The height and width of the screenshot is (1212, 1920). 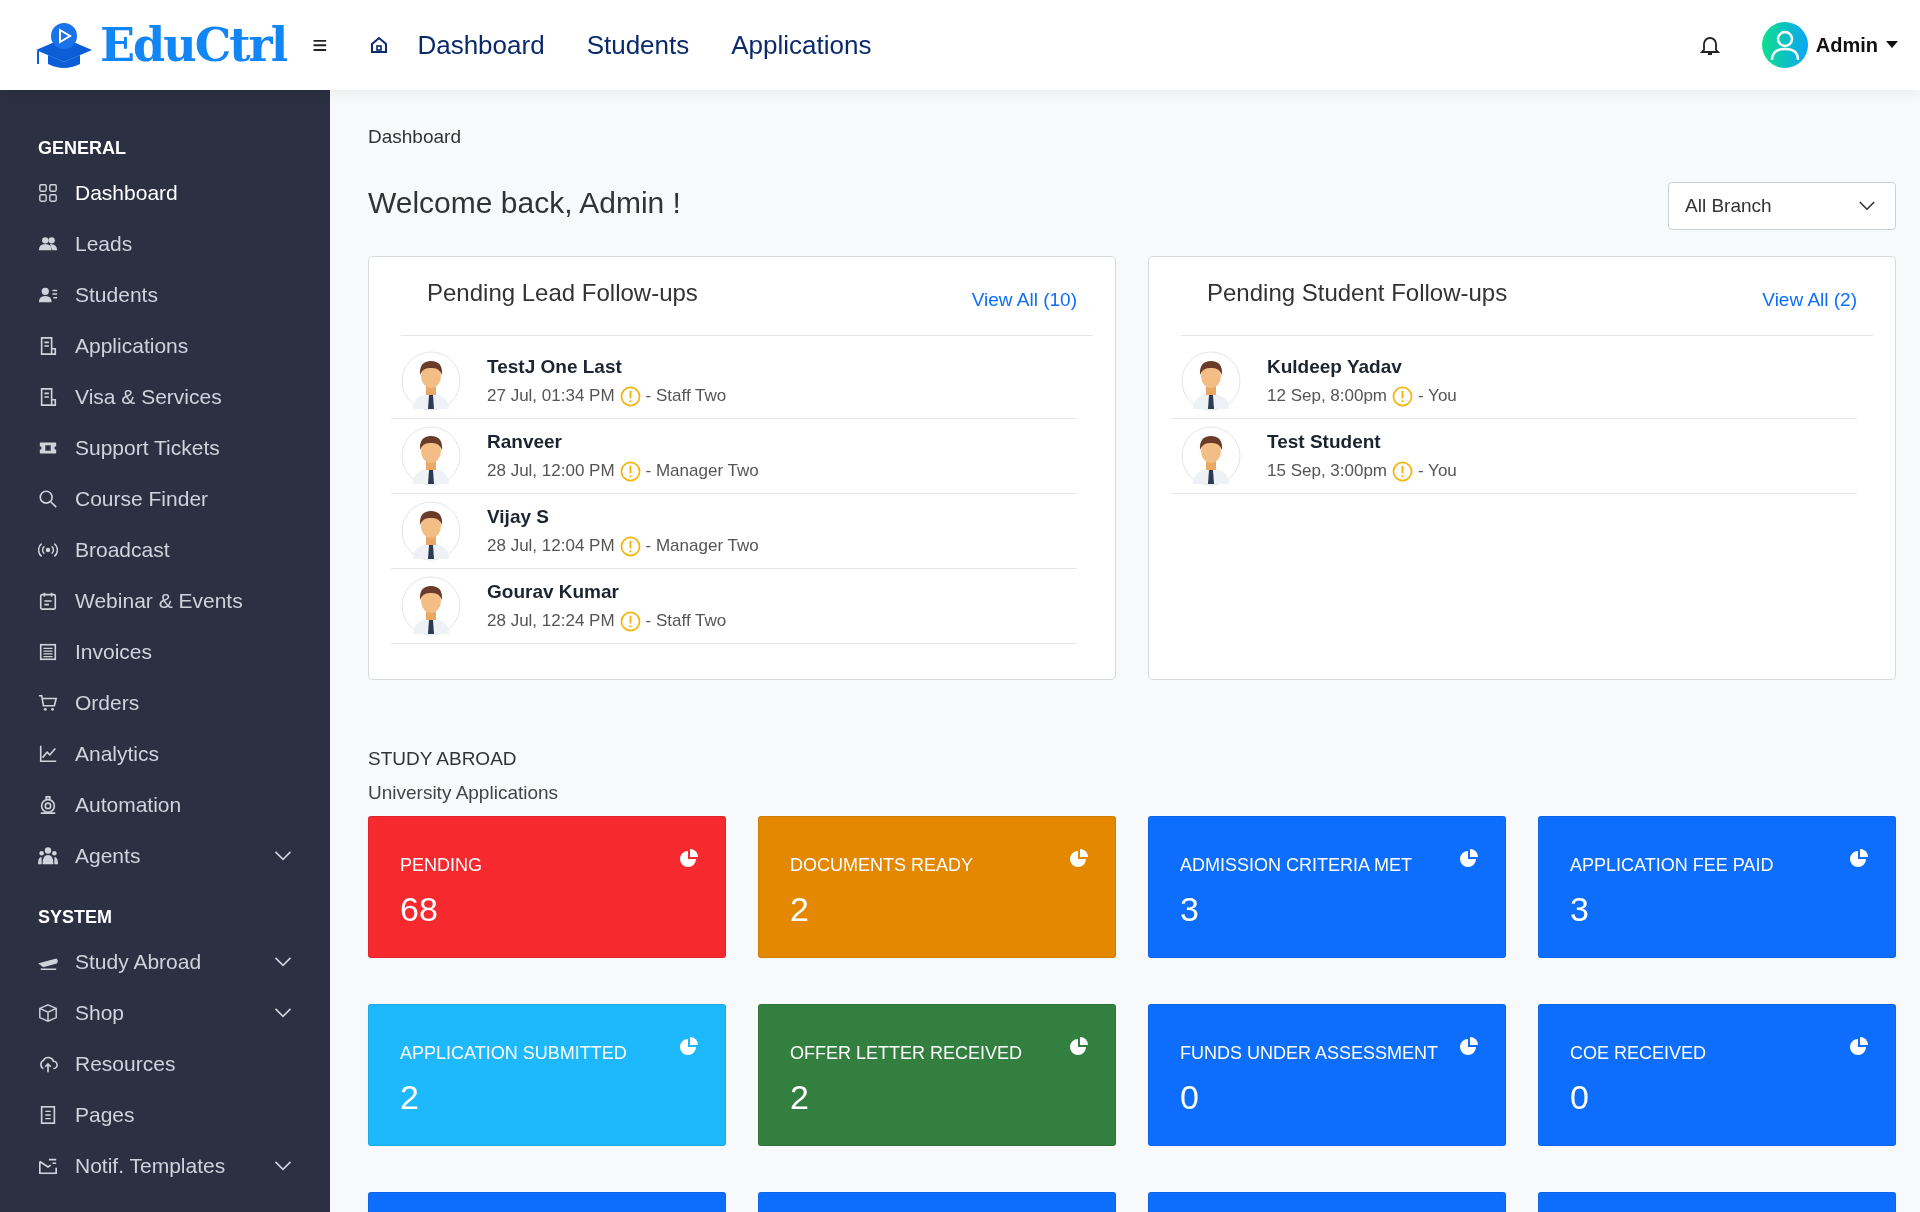 What do you see at coordinates (551, 471) in the screenshot?
I see `follow-up-time: 28 Jul, 12:00 PM` at bounding box center [551, 471].